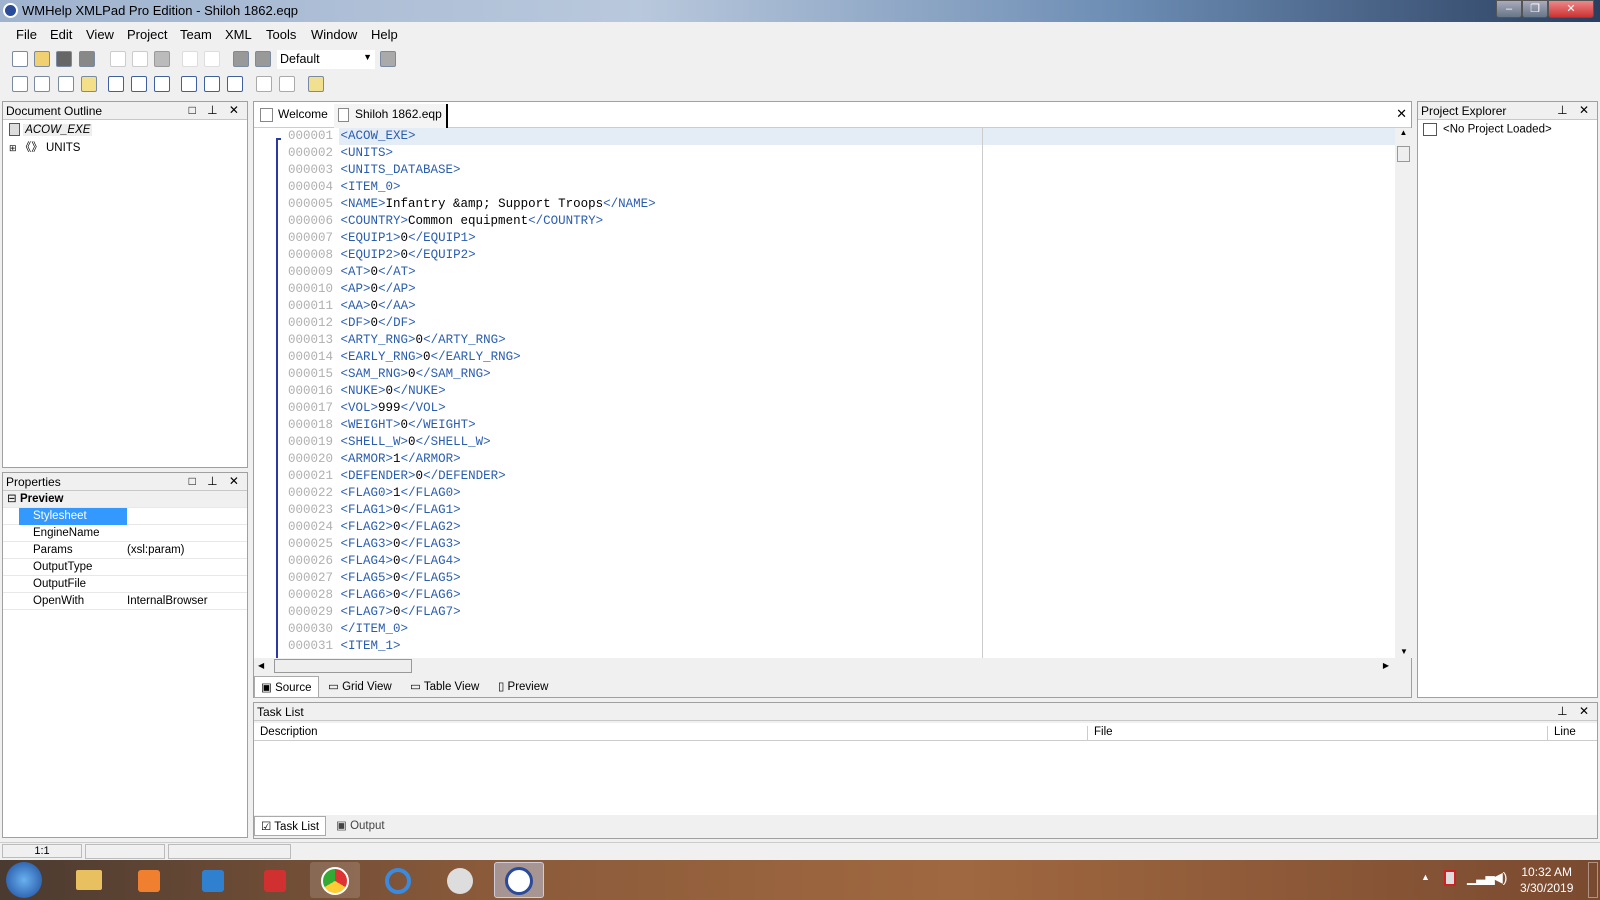 The width and height of the screenshot is (1600, 900). What do you see at coordinates (1481, 878) in the screenshot?
I see `network-icon: ▁▃▅` at bounding box center [1481, 878].